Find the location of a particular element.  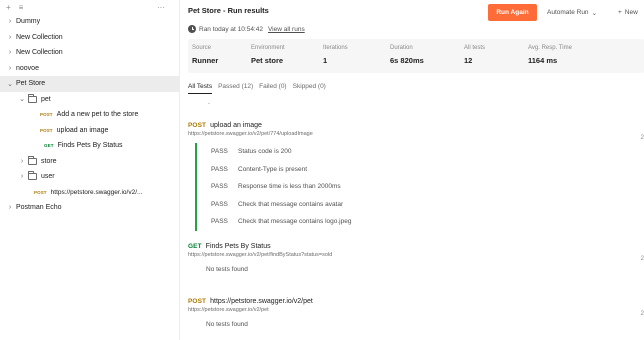

stat-all-tests: All tests 12 is located at coordinates (475, 55).